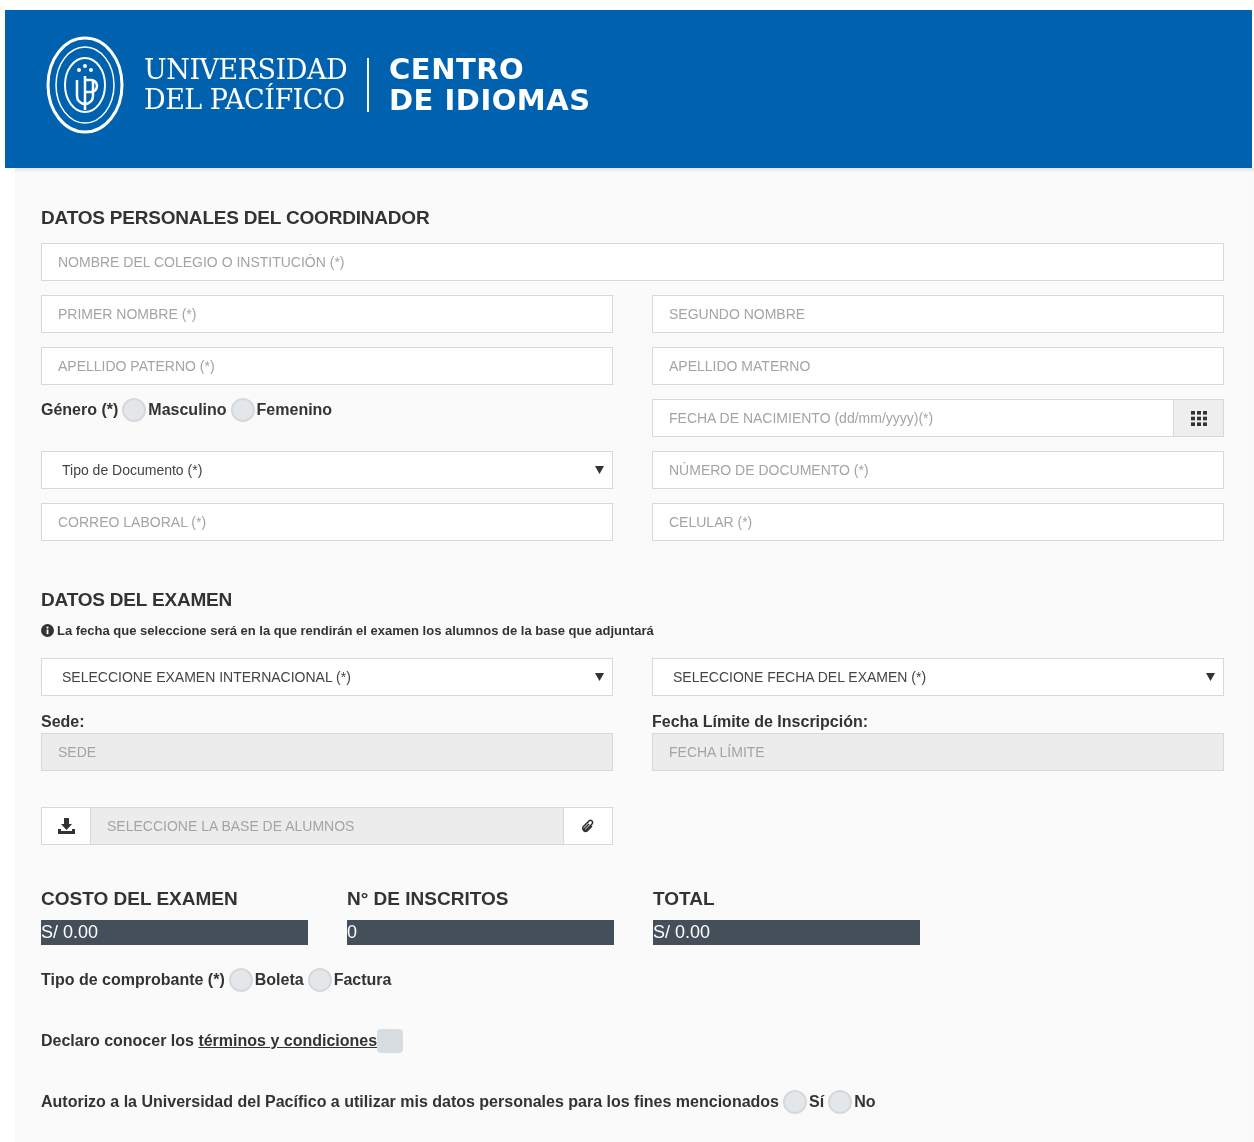 The width and height of the screenshot is (1254, 1142). What do you see at coordinates (865, 1102) in the screenshot?
I see `radio-label: No` at bounding box center [865, 1102].